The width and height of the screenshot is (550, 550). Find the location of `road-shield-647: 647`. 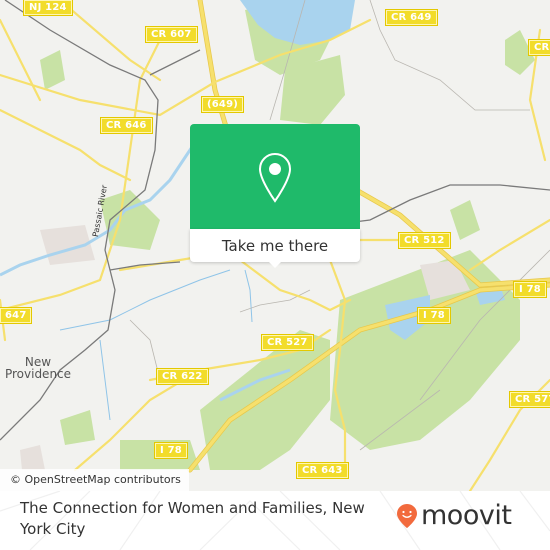

road-shield-647: 647 is located at coordinates (16, 315).